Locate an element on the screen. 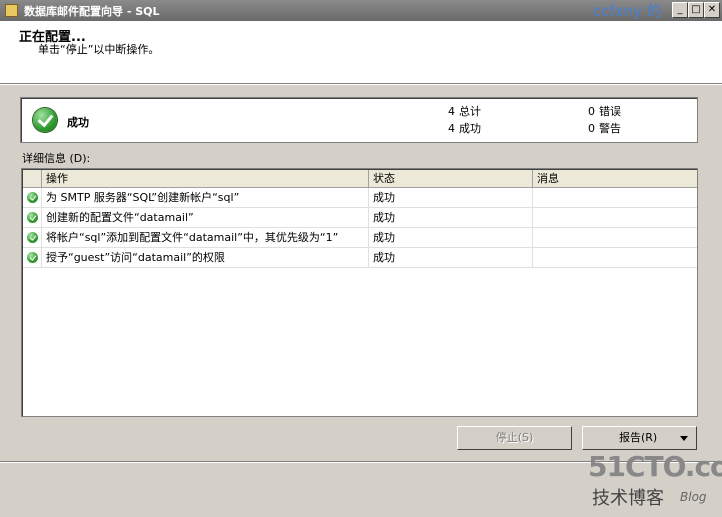 This screenshot has height=517, width=722. dropdown-arrow-icon is located at coordinates (684, 438).